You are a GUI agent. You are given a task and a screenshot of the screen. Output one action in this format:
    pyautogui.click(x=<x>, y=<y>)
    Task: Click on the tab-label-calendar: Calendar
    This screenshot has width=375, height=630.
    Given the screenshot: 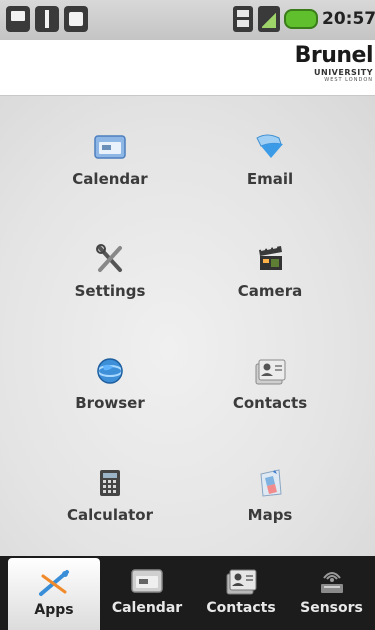 What is the action you would take?
    pyautogui.click(x=147, y=608)
    